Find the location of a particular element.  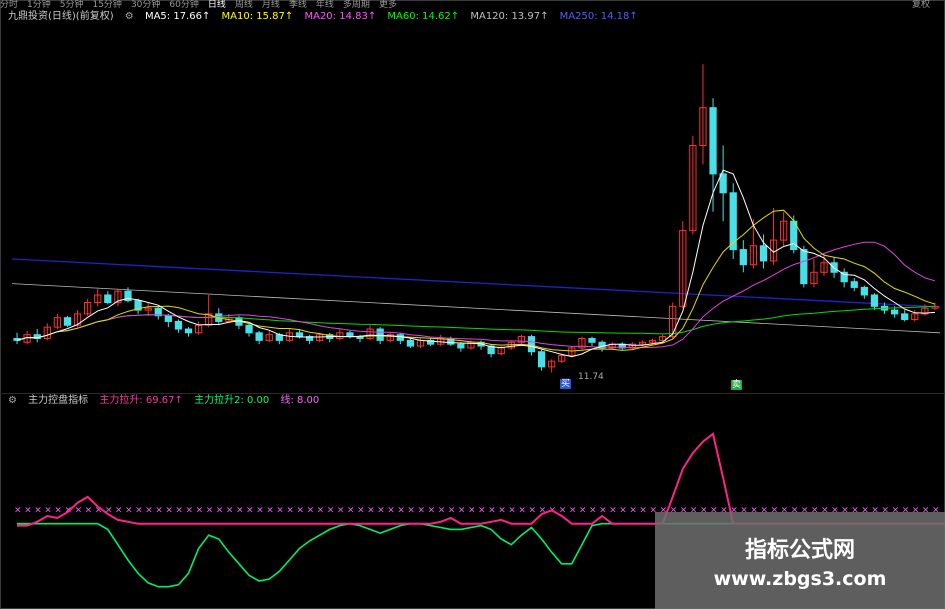

period-tab: 15分钟 is located at coordinates (106, 5).